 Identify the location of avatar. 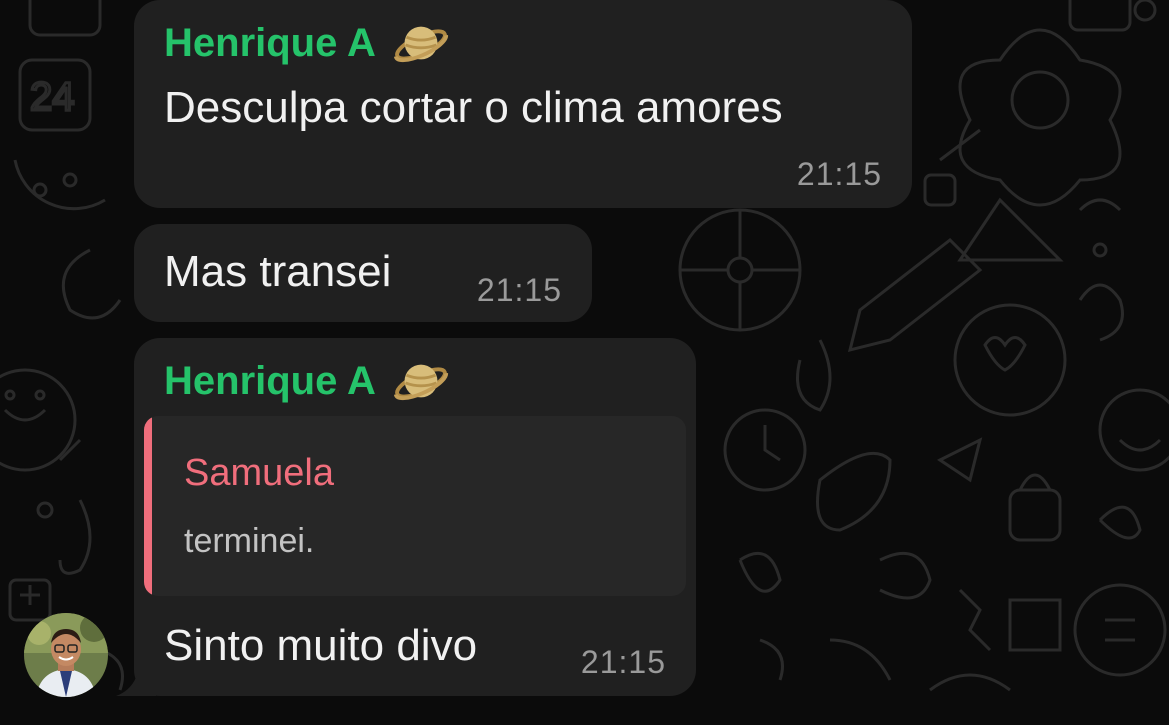
(66, 655).